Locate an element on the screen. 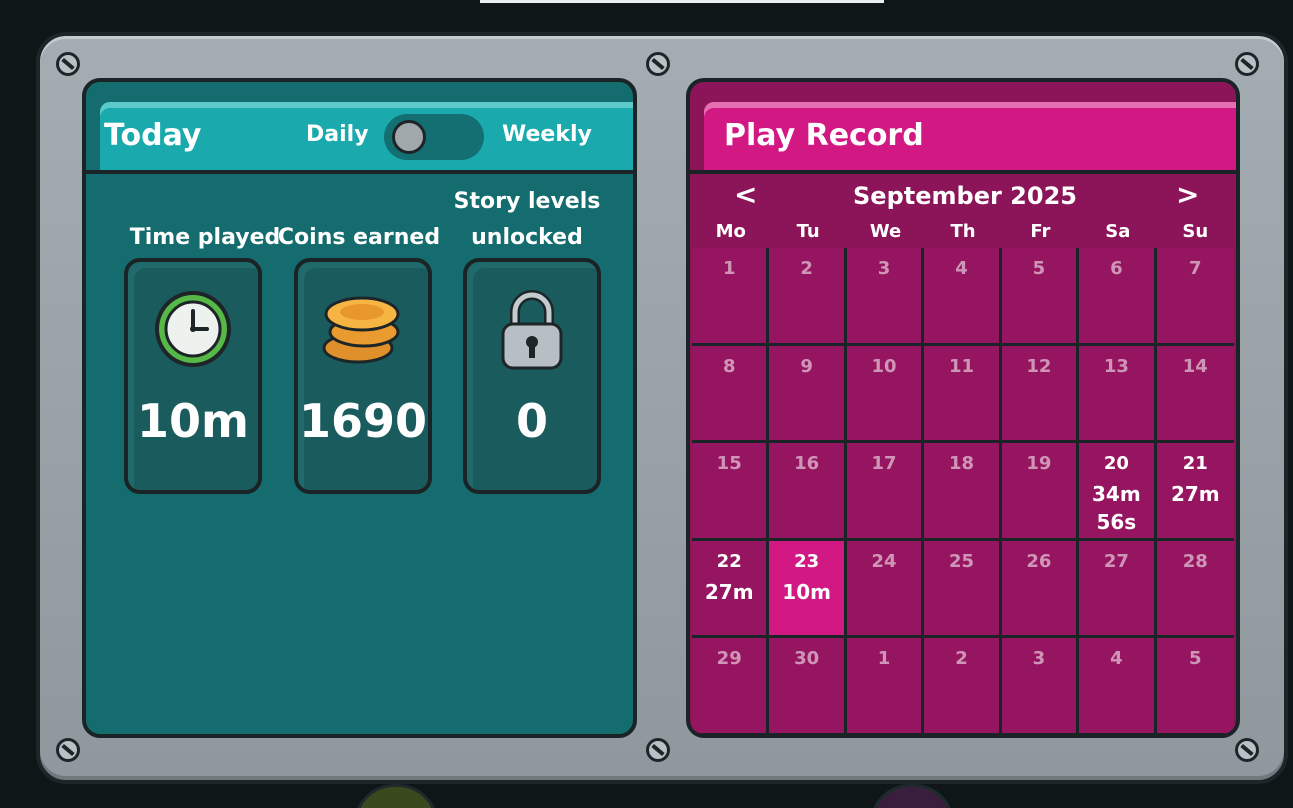 The image size is (1293, 808). day-number: 23 is located at coordinates (807, 561).